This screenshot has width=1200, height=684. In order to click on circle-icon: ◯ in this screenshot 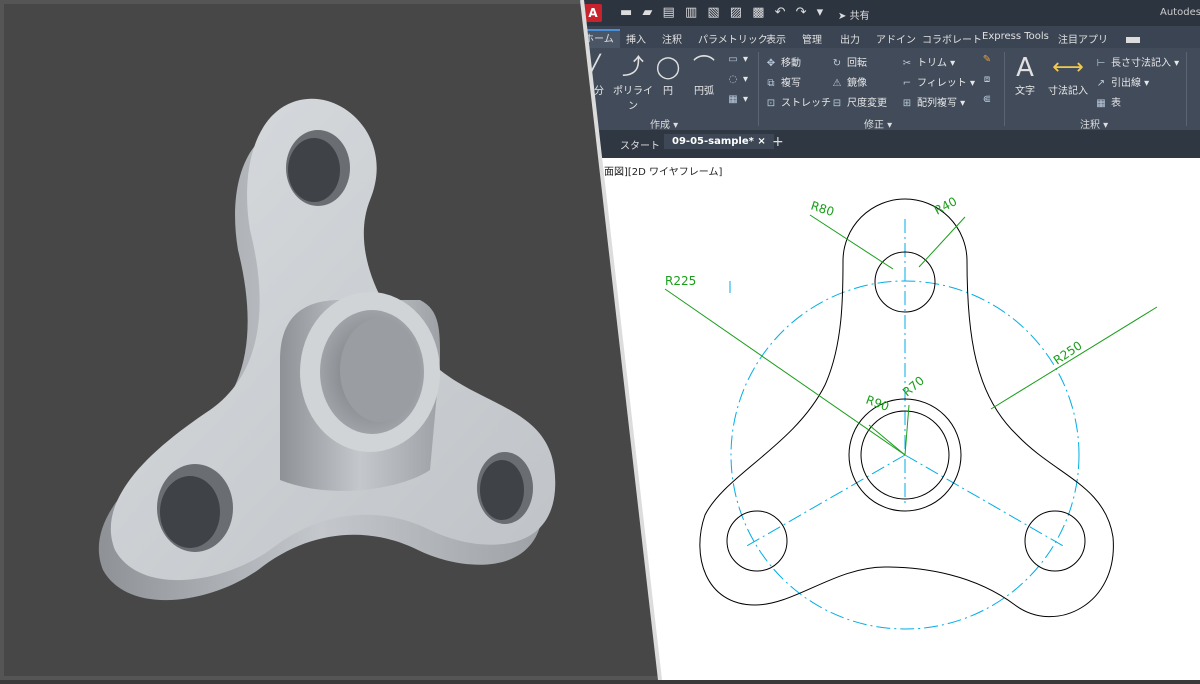, I will do `click(668, 67)`.